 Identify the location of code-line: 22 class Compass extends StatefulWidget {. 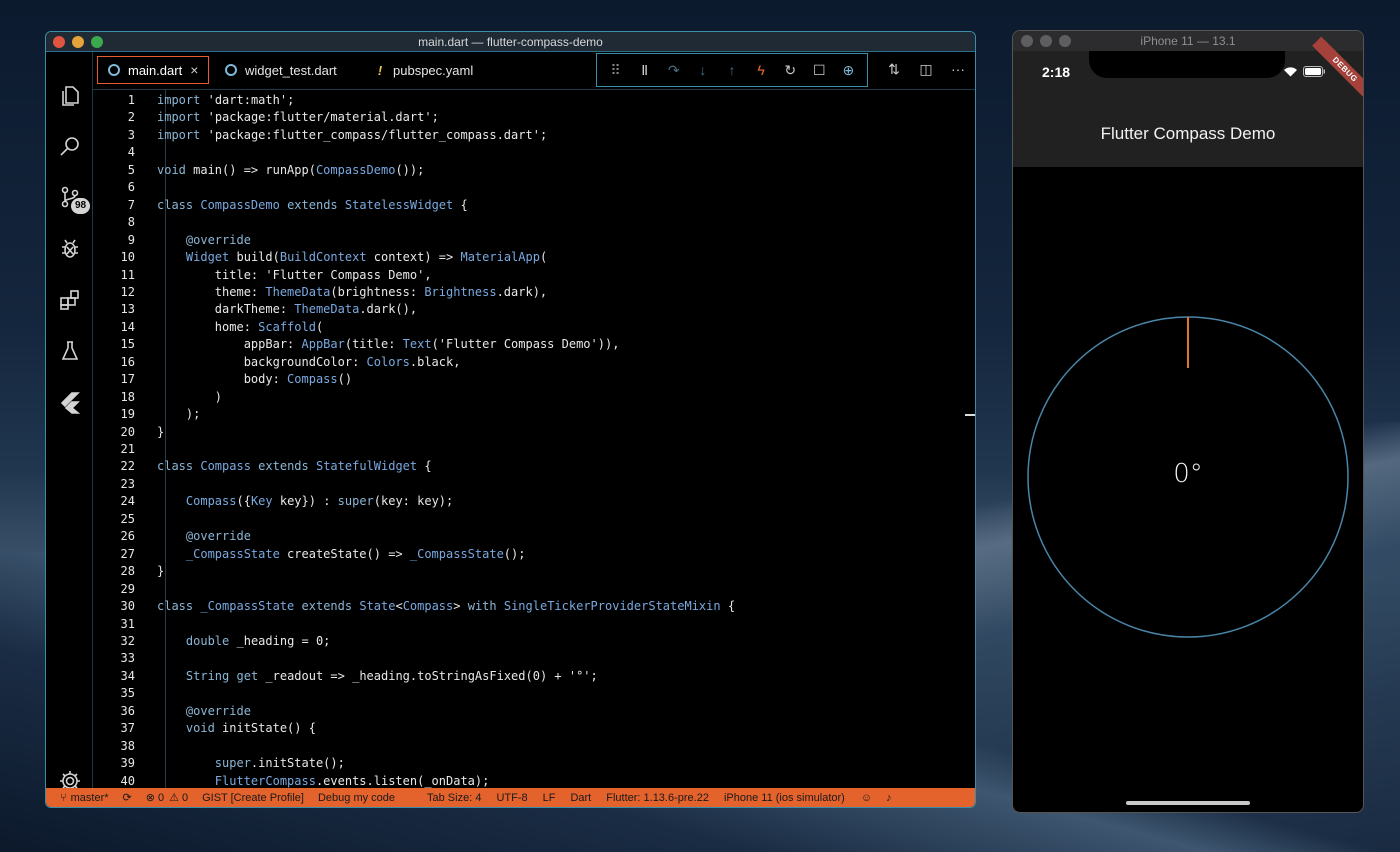
(534, 467).